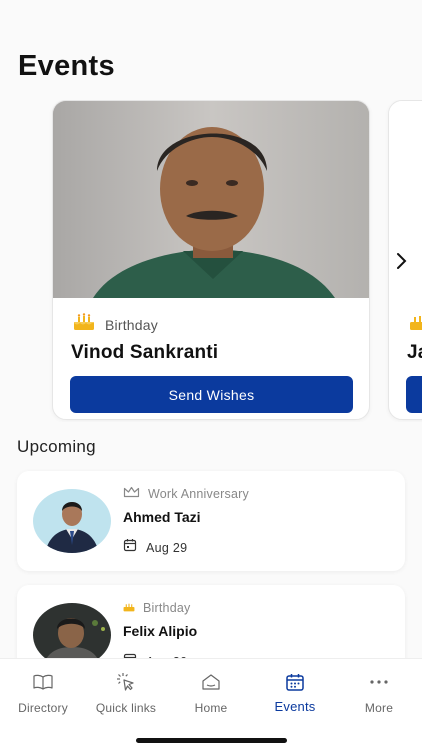  Describe the element at coordinates (162, 517) in the screenshot. I see `person-name: Ahmed Tazi` at that location.